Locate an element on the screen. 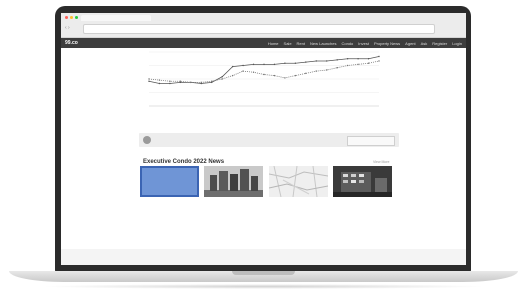 This screenshot has height=301, width=527. nav-item-register: Register is located at coordinates (439, 43).